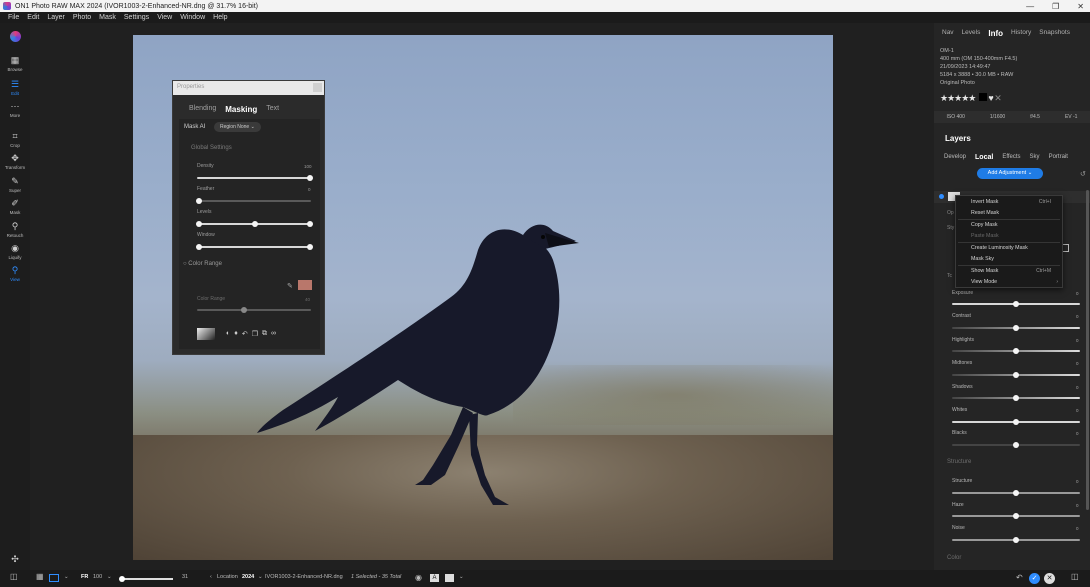  Describe the element at coordinates (122, 579) in the screenshot. I see `zoom-slider-handle` at that location.